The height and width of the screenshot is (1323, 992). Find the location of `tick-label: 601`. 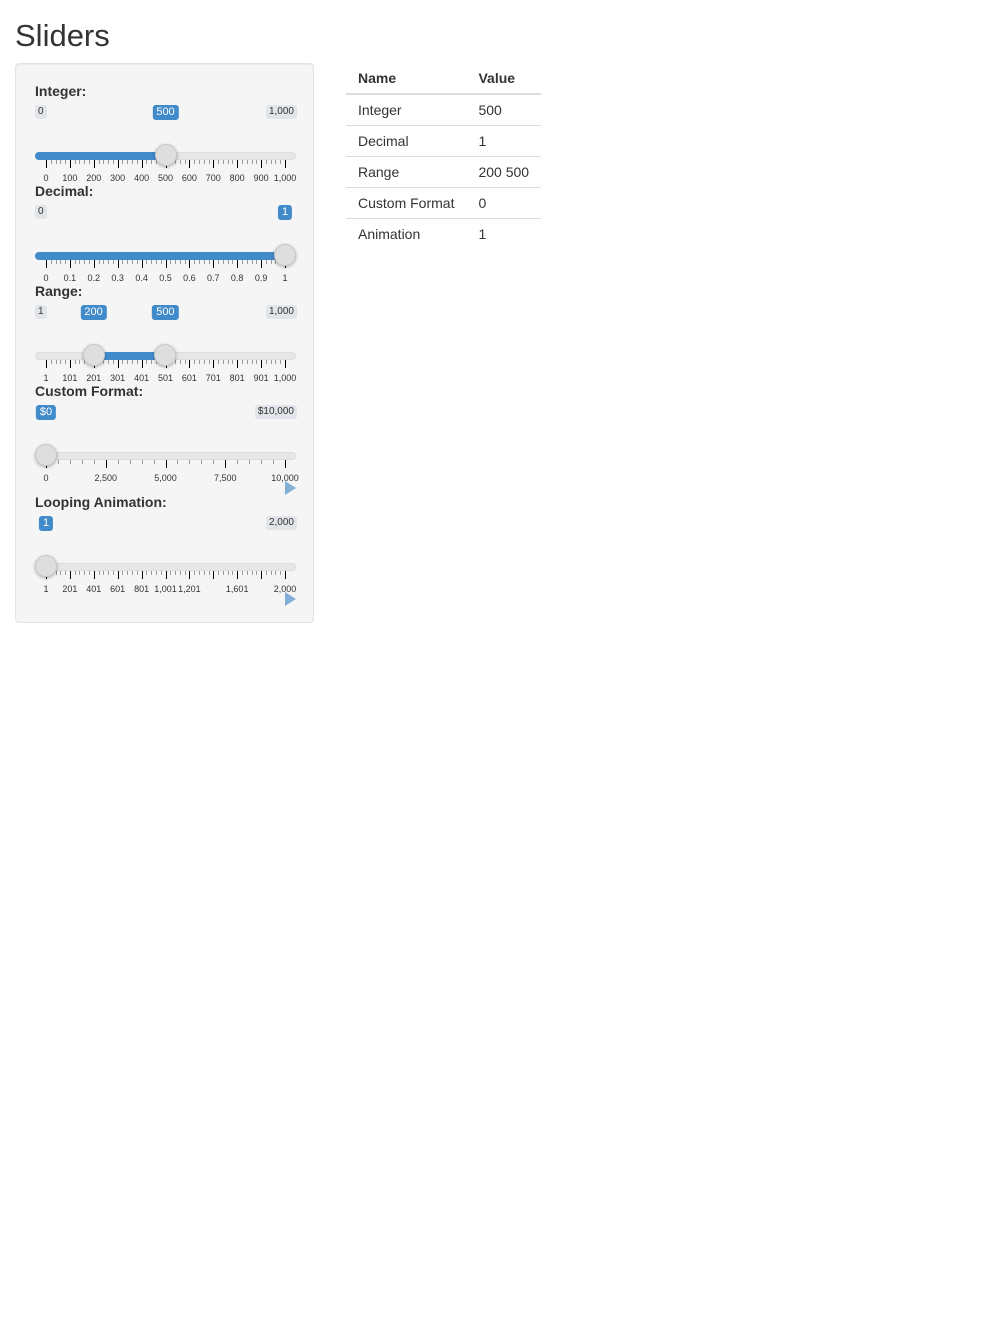

tick-label: 601 is located at coordinates (189, 378).